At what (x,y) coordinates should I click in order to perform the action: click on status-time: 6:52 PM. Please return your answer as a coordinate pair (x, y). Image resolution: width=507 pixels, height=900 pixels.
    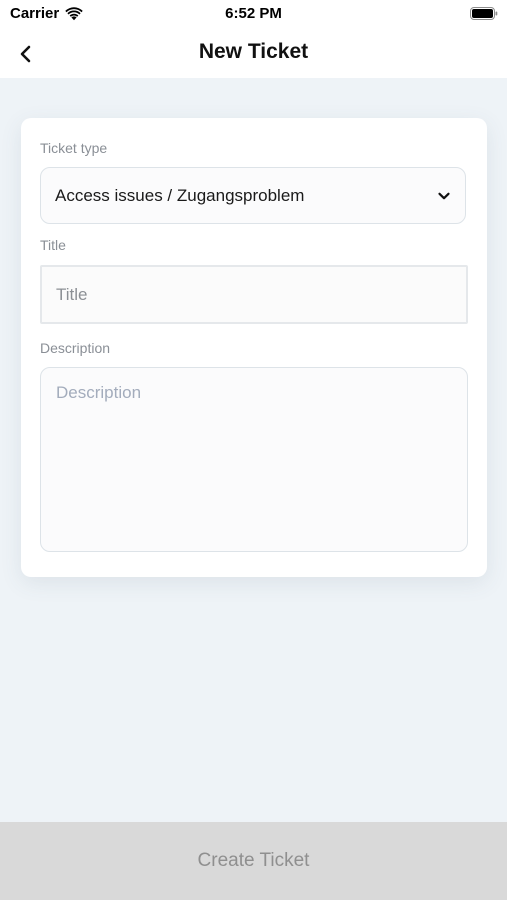
    Looking at the image, I should click on (253, 13).